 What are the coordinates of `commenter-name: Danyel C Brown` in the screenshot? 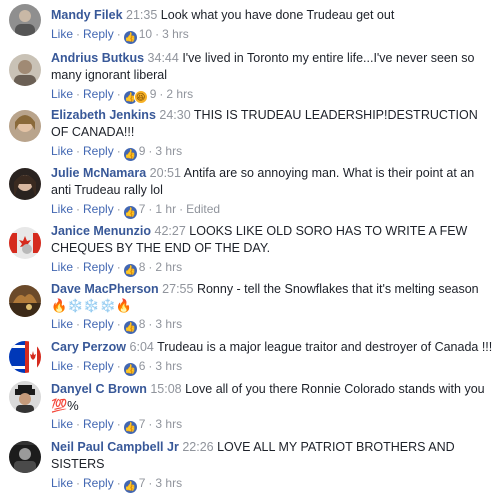 It's located at (99, 389).